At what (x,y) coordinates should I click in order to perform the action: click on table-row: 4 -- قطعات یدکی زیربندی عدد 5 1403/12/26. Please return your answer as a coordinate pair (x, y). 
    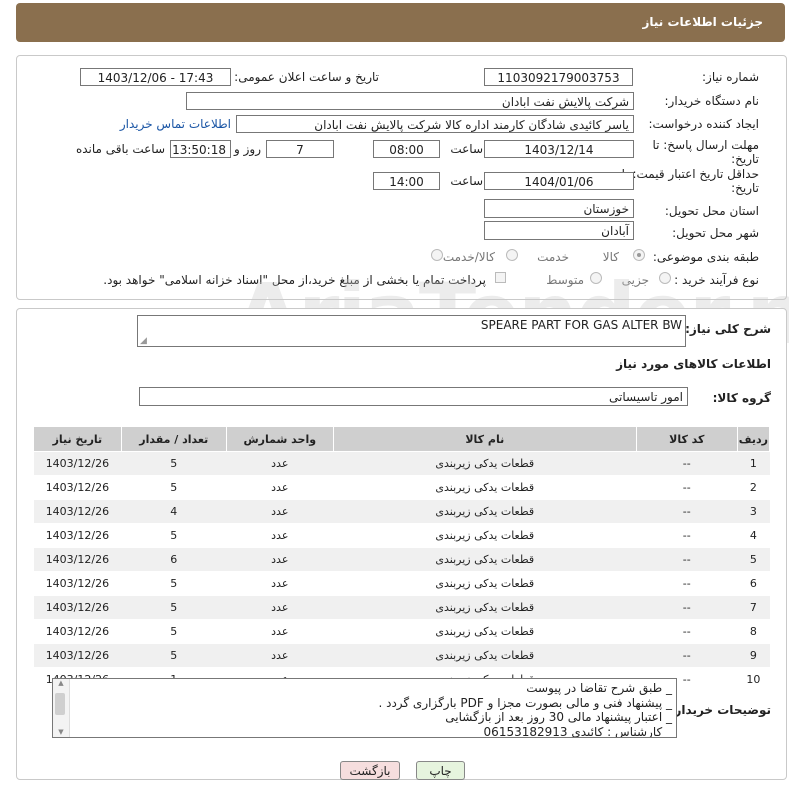
    Looking at the image, I should click on (401, 535).